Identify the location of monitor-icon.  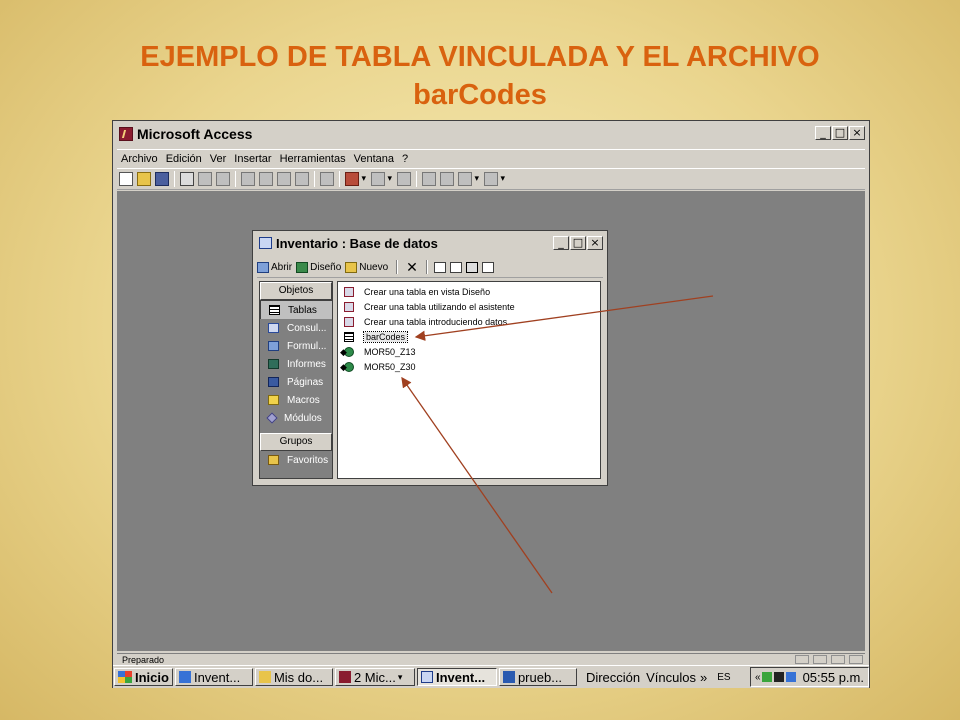
(778, 677).